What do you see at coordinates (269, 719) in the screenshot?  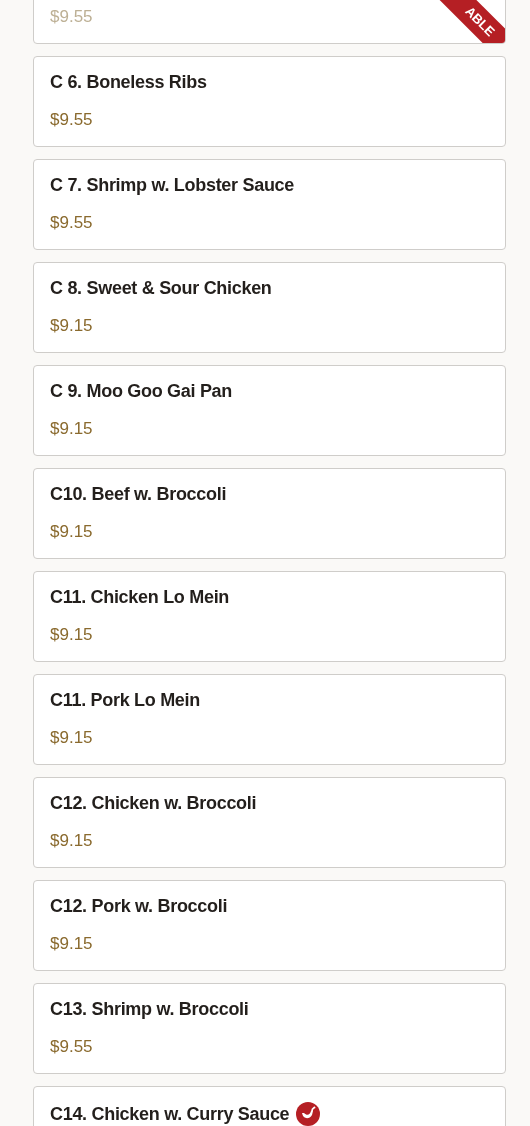 I see `menu-item-card: C11. Pork Lo Mein $9.15` at bounding box center [269, 719].